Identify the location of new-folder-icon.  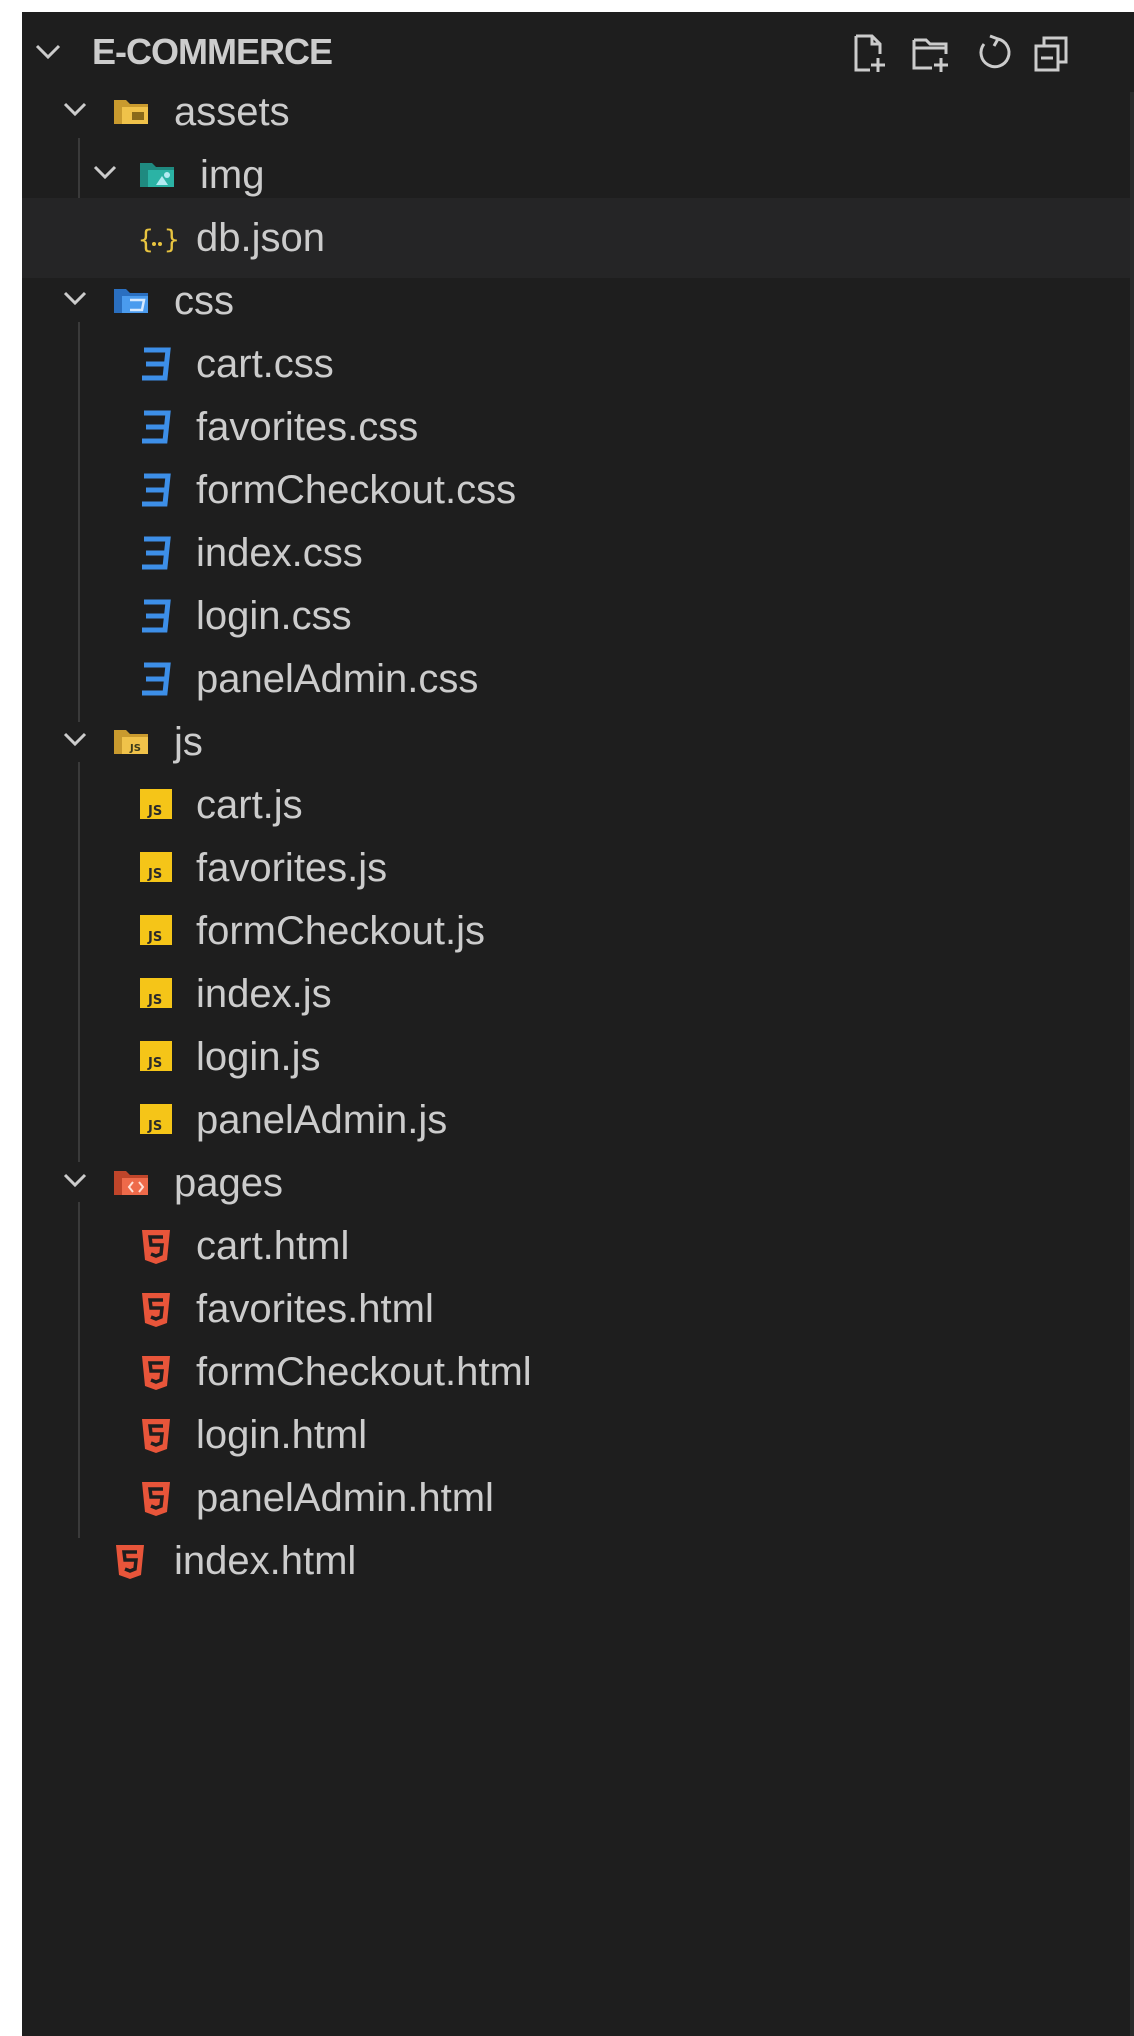
(931, 53).